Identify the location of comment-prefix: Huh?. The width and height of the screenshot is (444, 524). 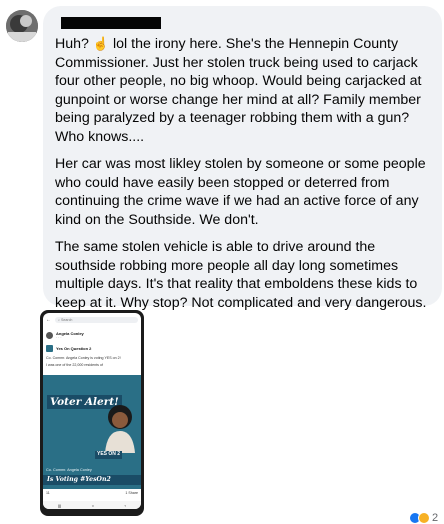
(72, 44).